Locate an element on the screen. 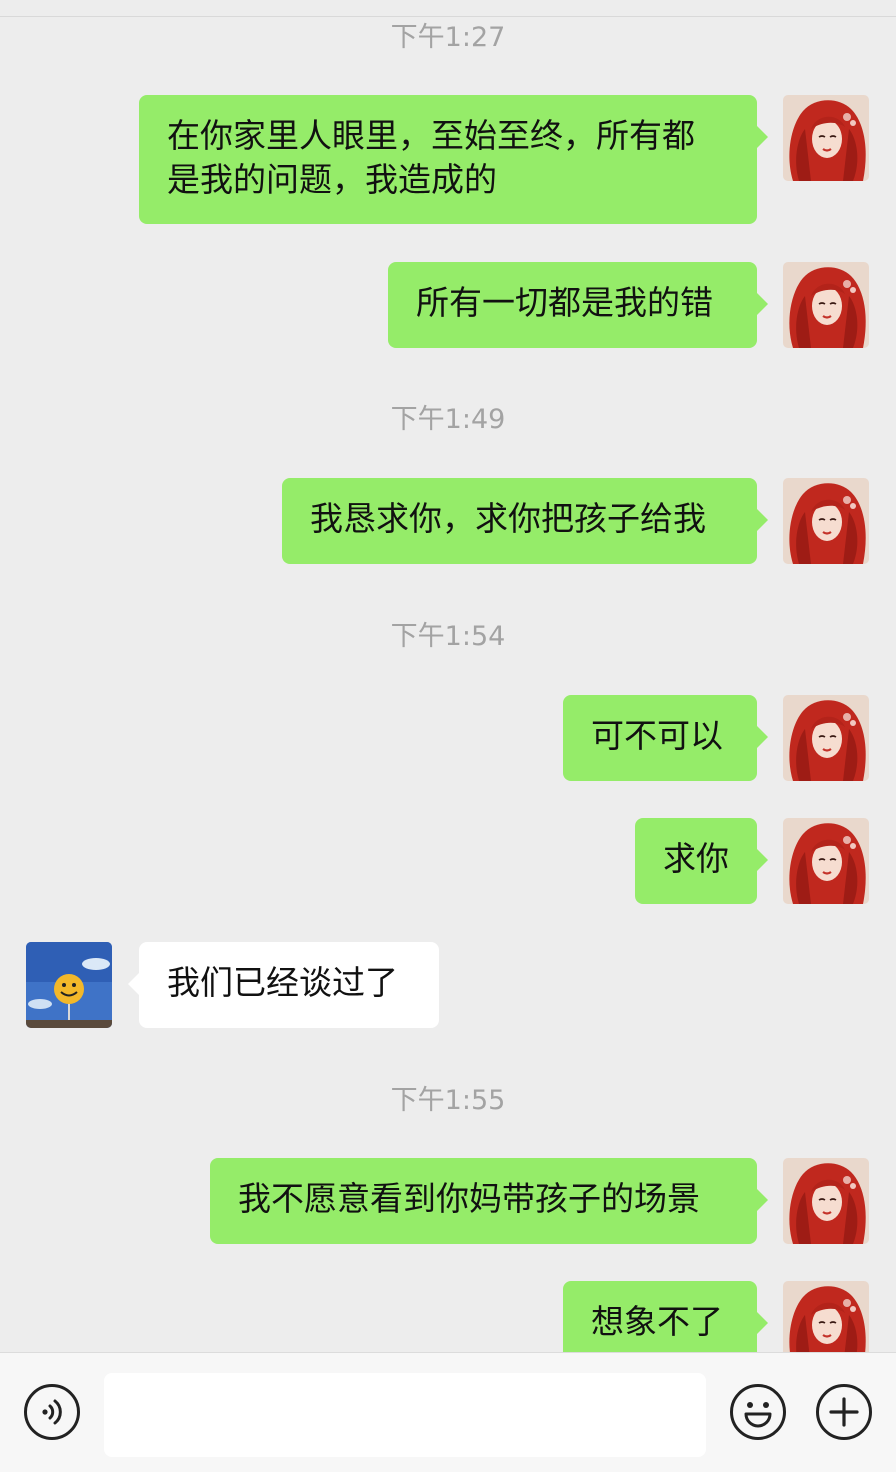 The width and height of the screenshot is (896, 1472). message-bubble-incoming: 我们已经谈过了 is located at coordinates (283, 985).